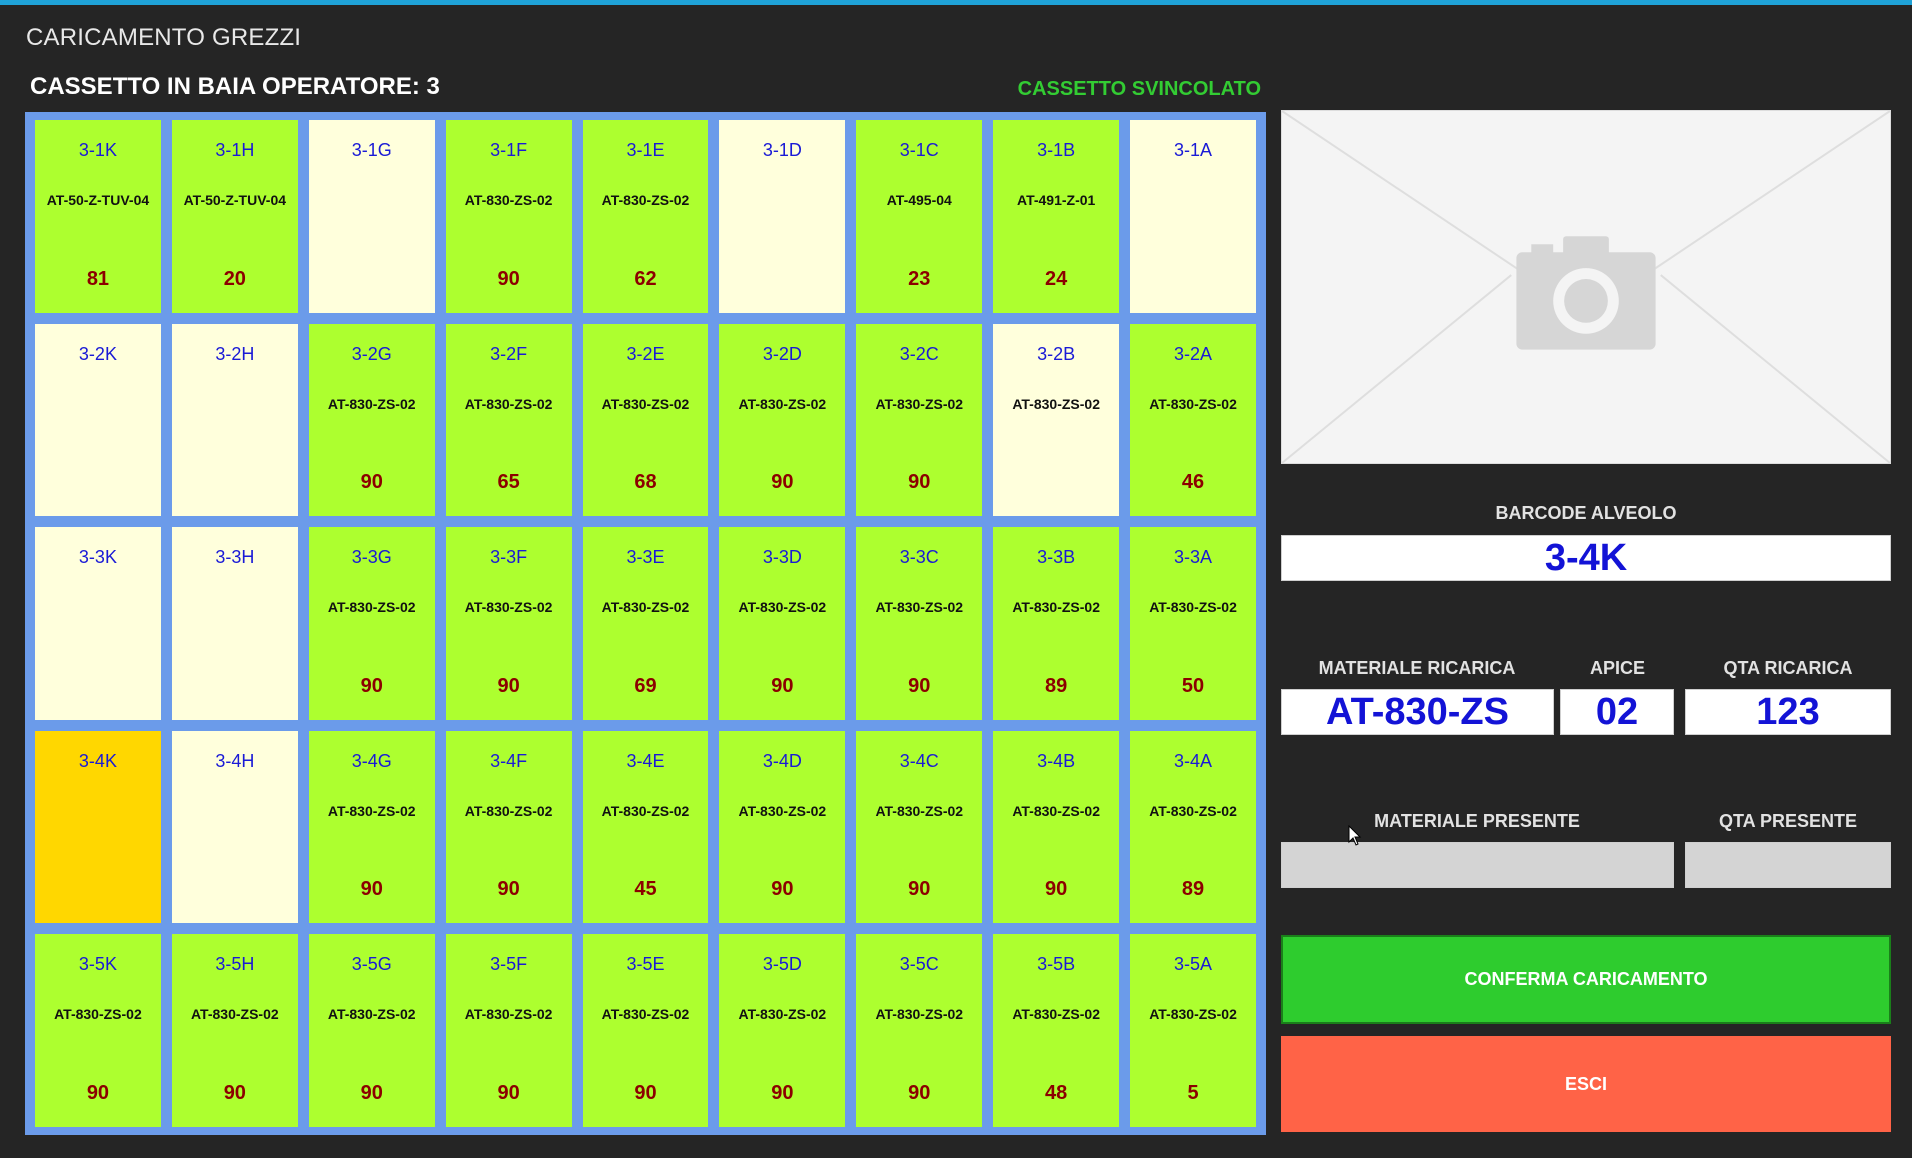 The image size is (1912, 1158). Describe the element at coordinates (371, 420) in the screenshot. I see `drawer-cell-3-2g: 3-2G AT-830-ZS-02 90` at that location.